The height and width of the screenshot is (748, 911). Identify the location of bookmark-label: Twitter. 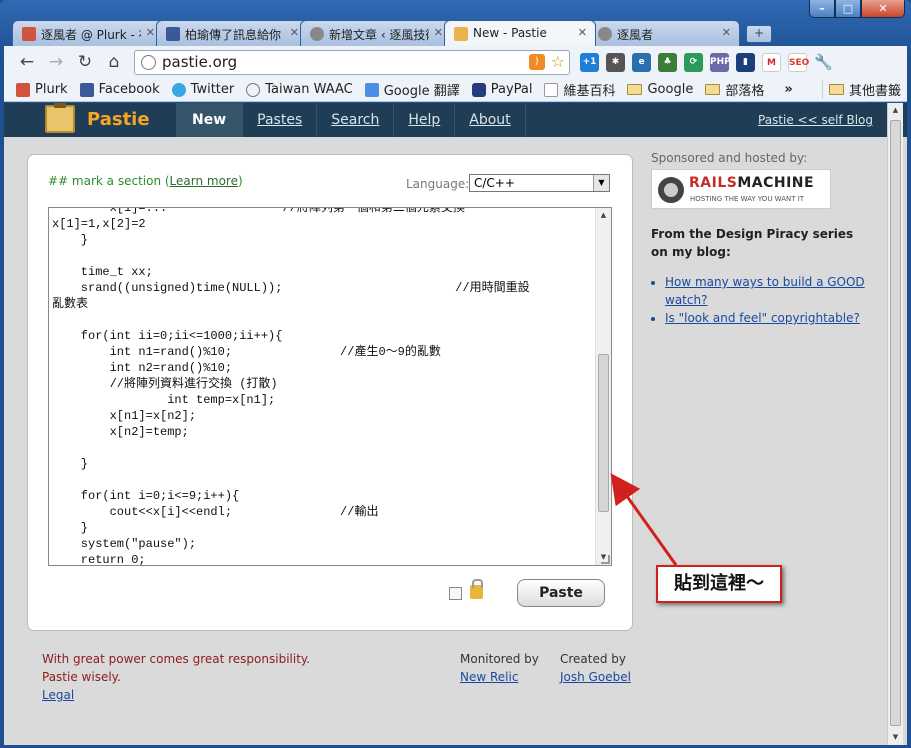
(212, 89).